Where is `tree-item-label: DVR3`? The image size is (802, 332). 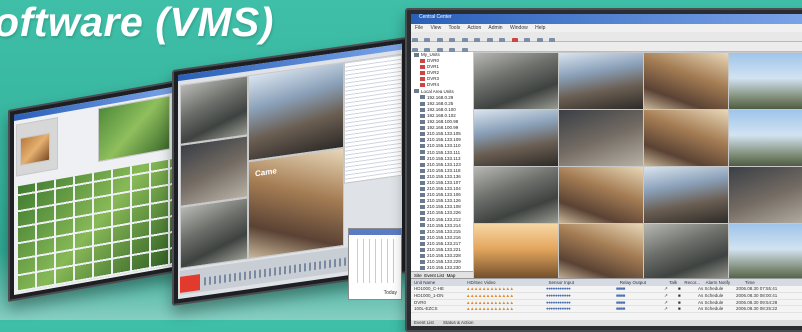 tree-item-label: DVR3 is located at coordinates (433, 79).